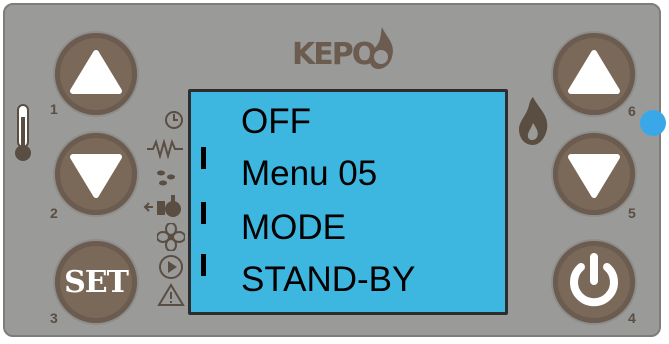  I want to click on play-icon, so click(171, 267).